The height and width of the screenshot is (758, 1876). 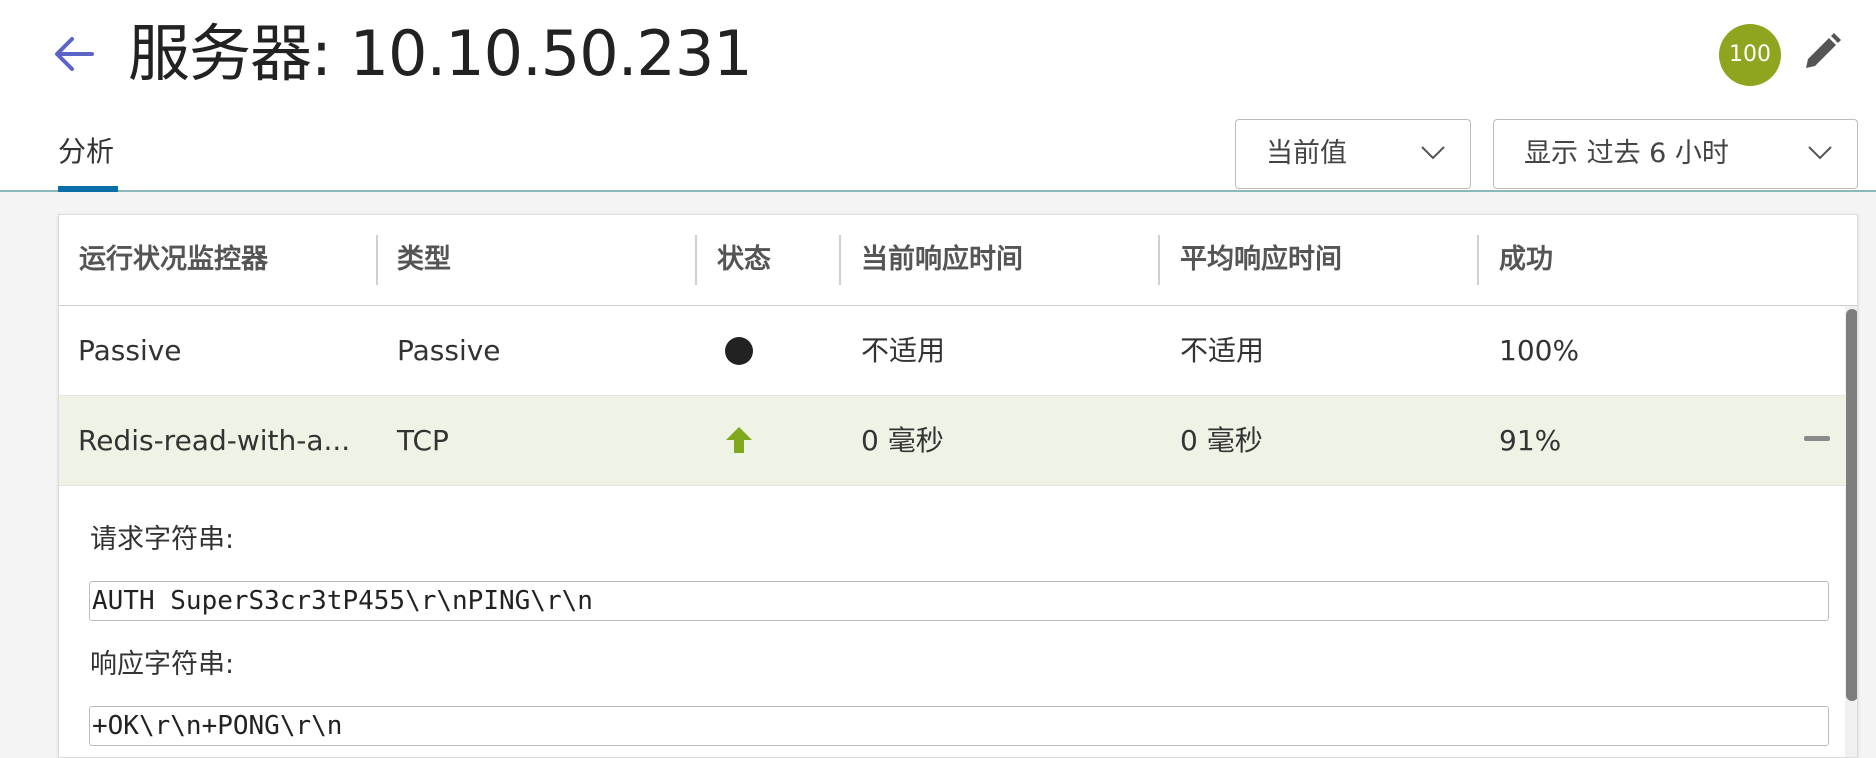 I want to click on scrollbar-thumb, so click(x=1851, y=505).